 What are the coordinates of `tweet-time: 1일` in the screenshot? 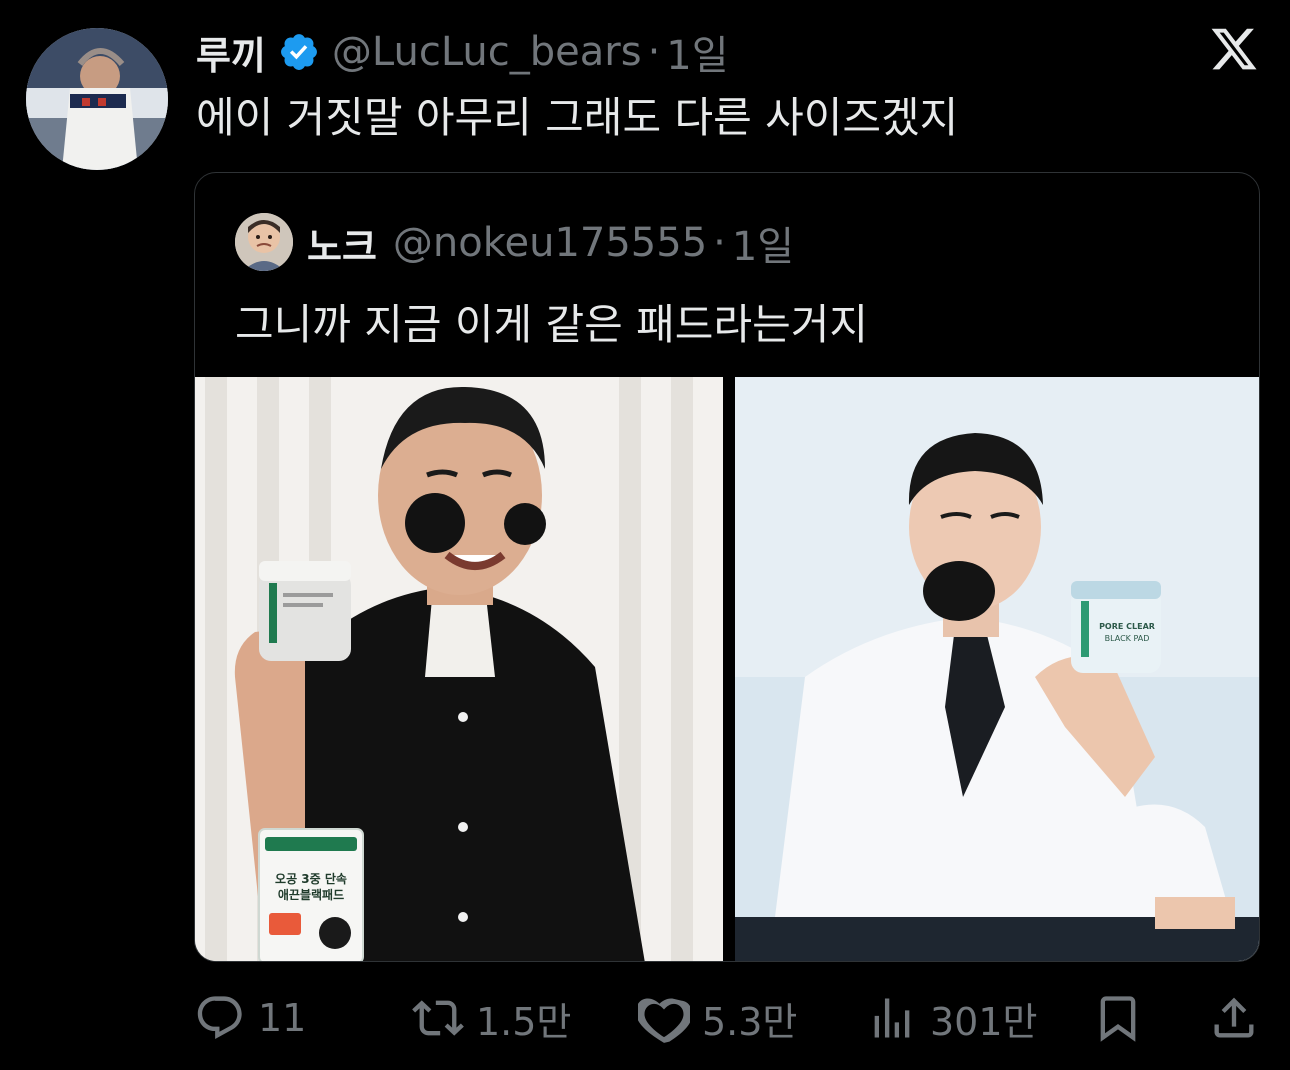 It's located at (697, 52).